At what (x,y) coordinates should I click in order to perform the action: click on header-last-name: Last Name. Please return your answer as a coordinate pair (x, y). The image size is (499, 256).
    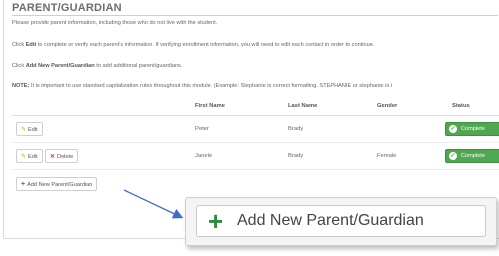
    Looking at the image, I should click on (303, 106).